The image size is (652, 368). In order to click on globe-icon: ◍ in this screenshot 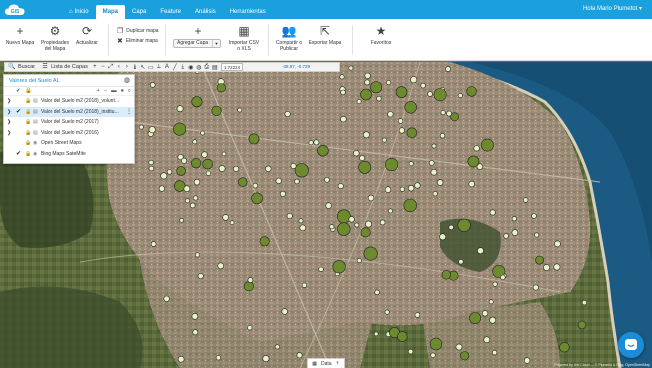, I will do `click(199, 67)`.